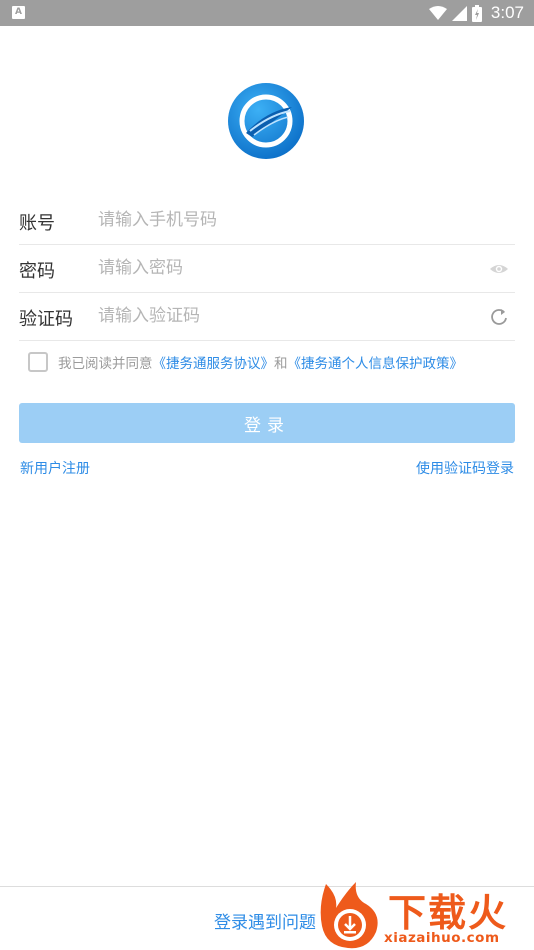 The height and width of the screenshot is (950, 534). I want to click on captcha-label: 验证码, so click(46, 319).